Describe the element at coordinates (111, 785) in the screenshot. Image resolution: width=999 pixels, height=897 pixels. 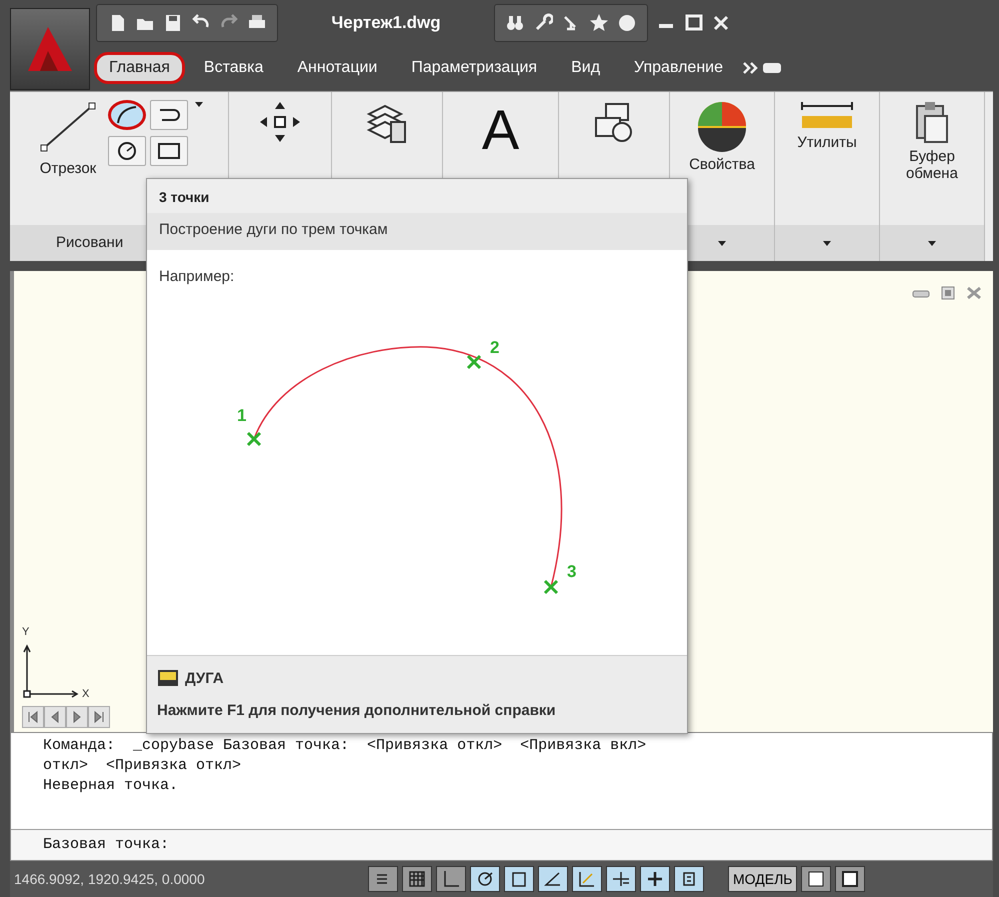
I see `command-history-line: Неверная точка.` at that location.